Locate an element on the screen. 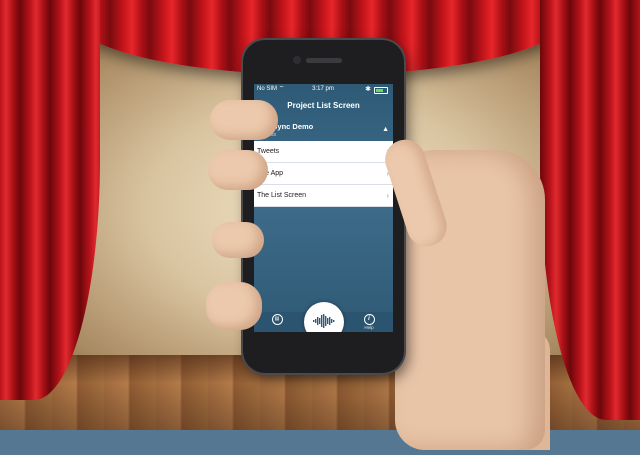  card-item-tweets: Tweets › is located at coordinates (323, 152).